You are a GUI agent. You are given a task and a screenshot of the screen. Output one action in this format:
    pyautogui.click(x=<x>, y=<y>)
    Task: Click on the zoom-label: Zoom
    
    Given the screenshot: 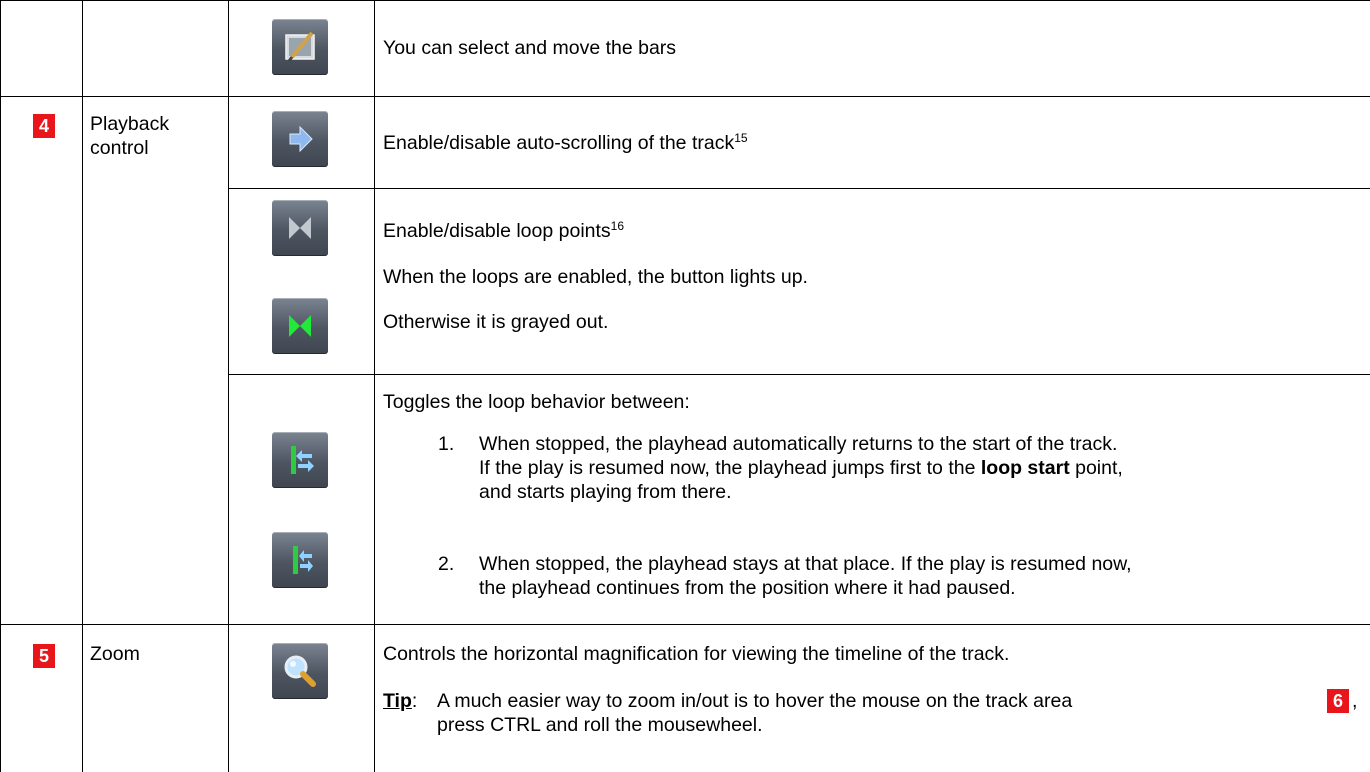 What is the action you would take?
    pyautogui.click(x=115, y=654)
    